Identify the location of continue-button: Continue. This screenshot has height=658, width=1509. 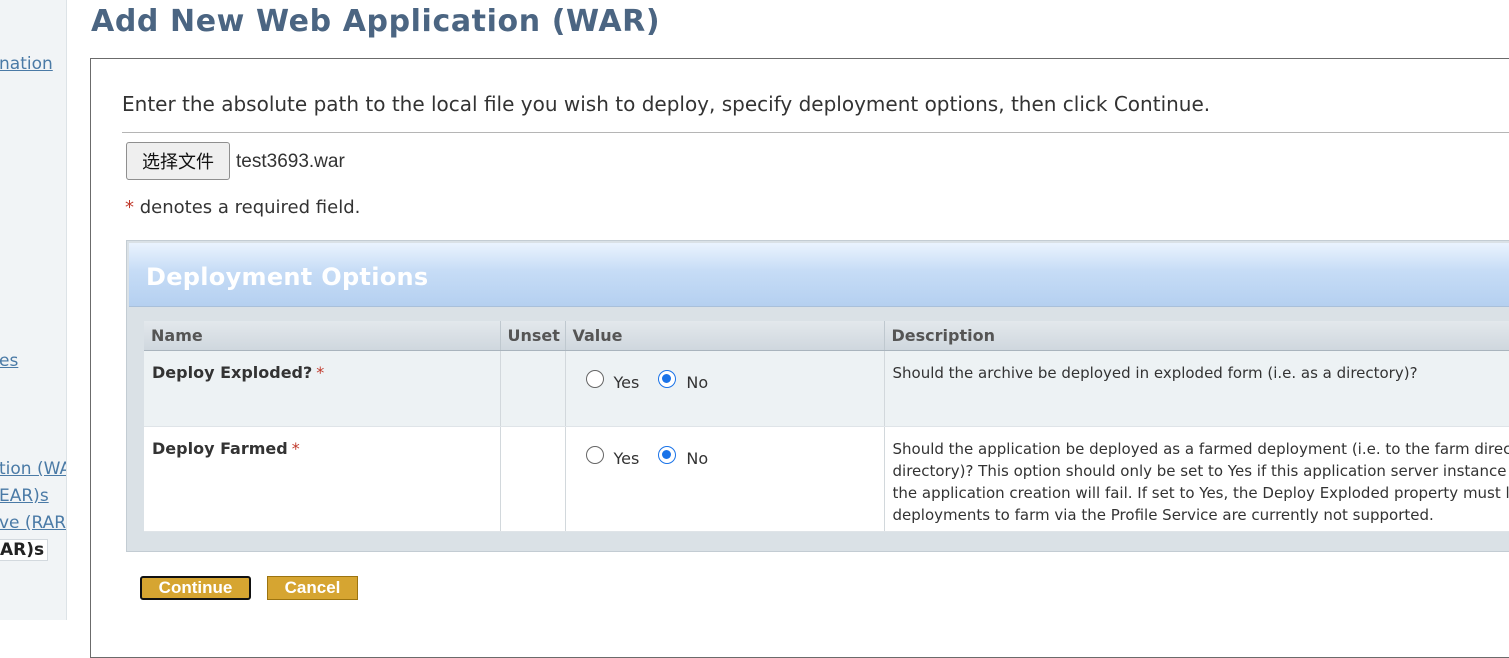
(195, 588).